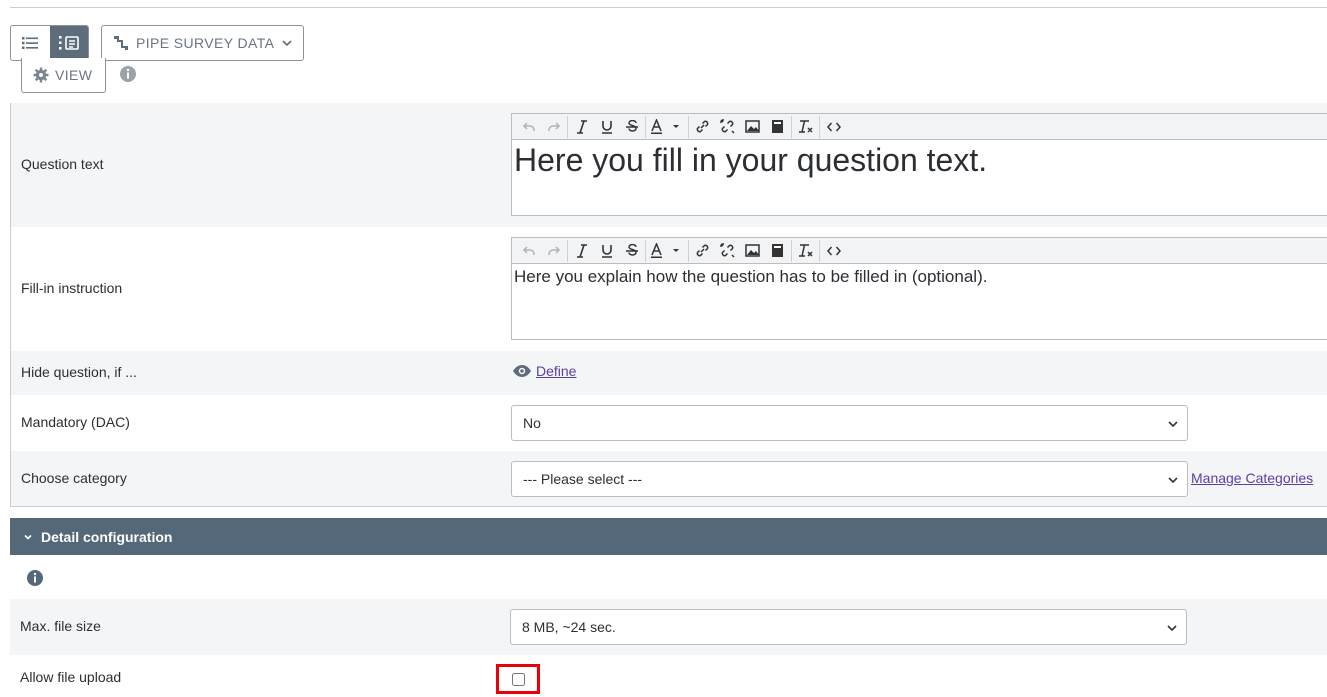  I want to click on detail-list-icon, so click(68, 43).